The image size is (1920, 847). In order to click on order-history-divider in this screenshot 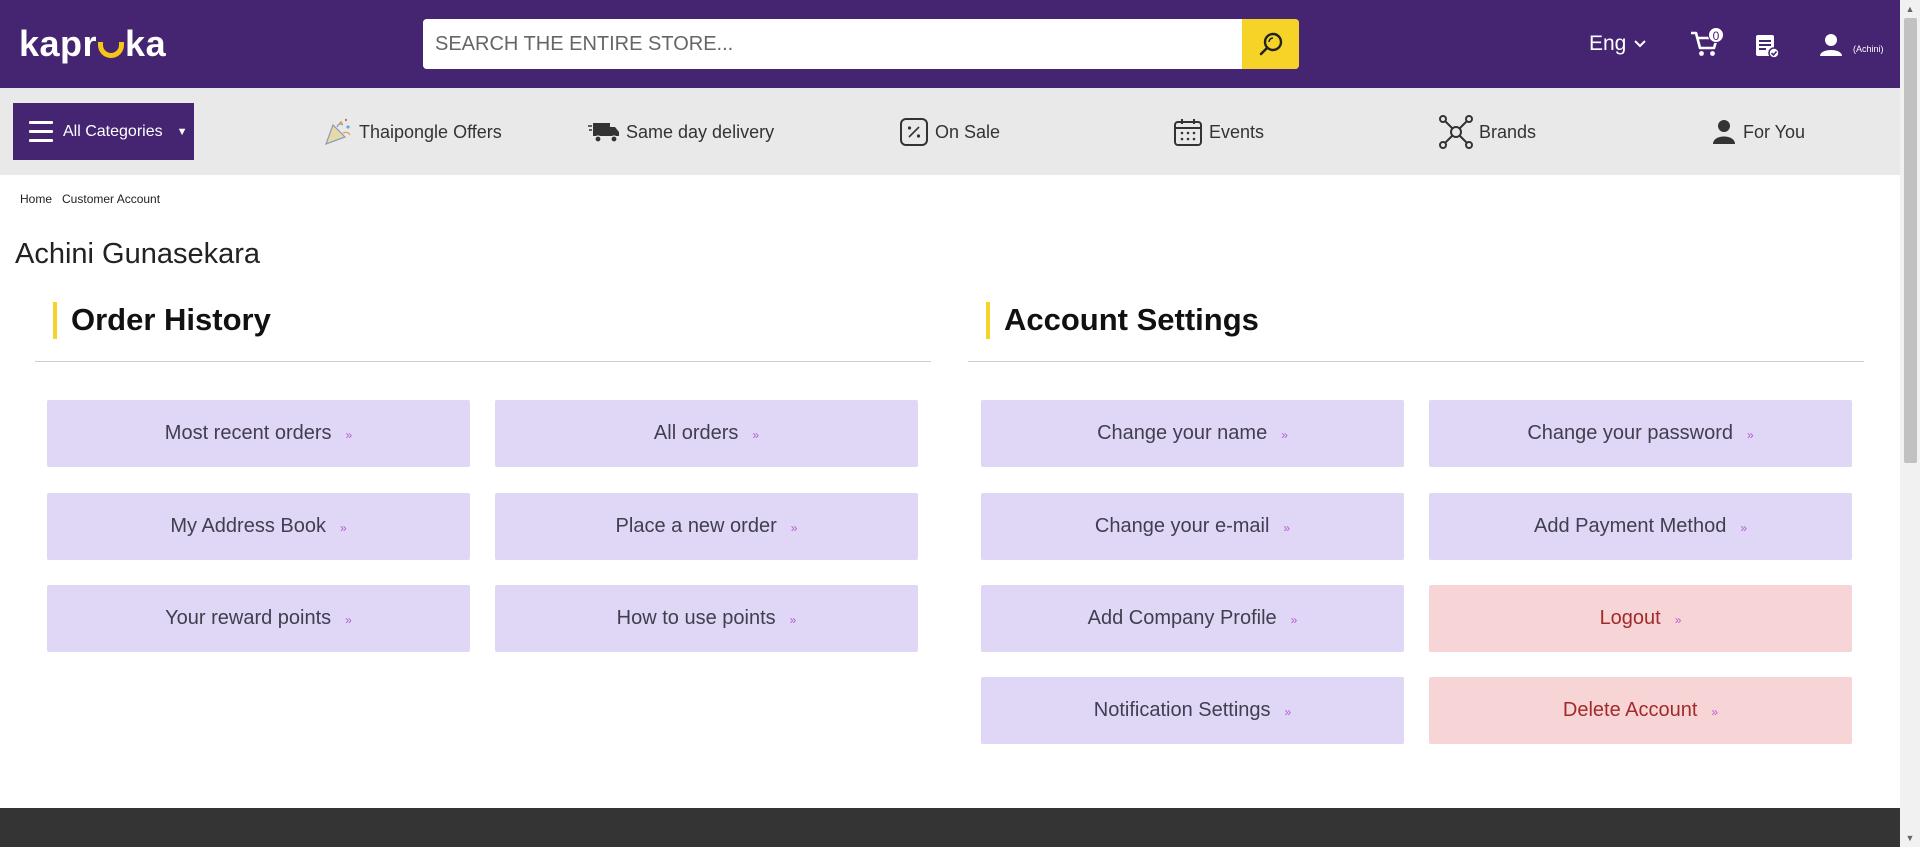, I will do `click(483, 361)`.